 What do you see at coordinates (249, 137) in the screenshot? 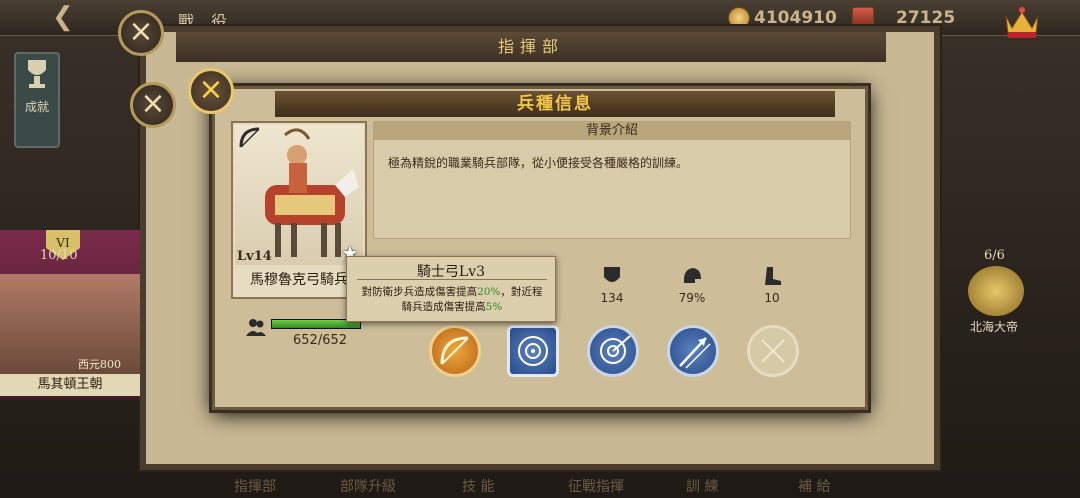
I see `bow-class-icon` at bounding box center [249, 137].